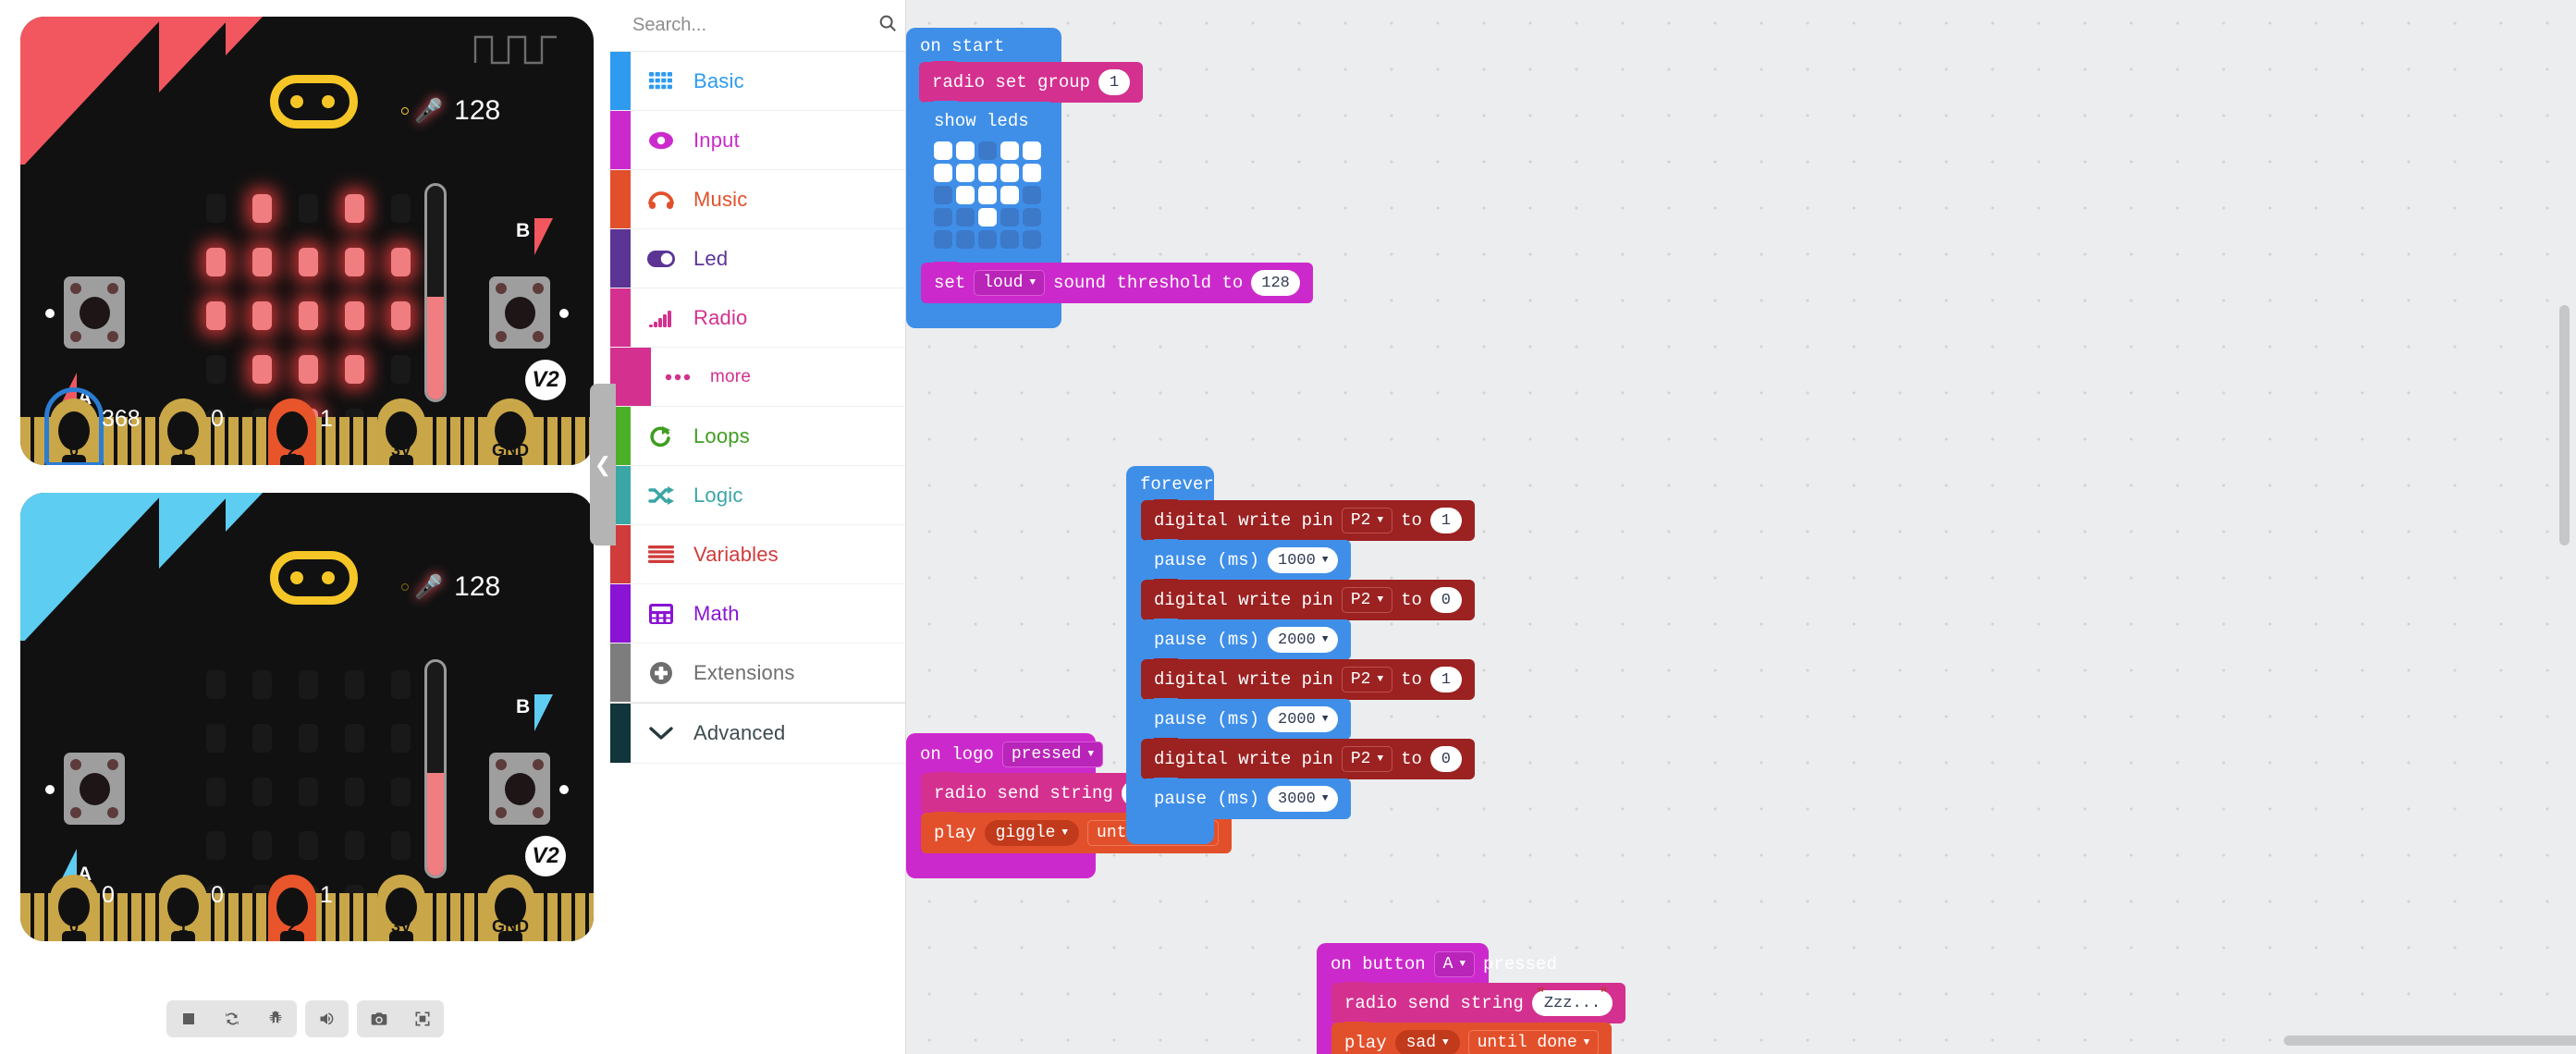  Describe the element at coordinates (1031, 82) in the screenshot. I see `block-radio-set-group: radio set group 1` at that location.